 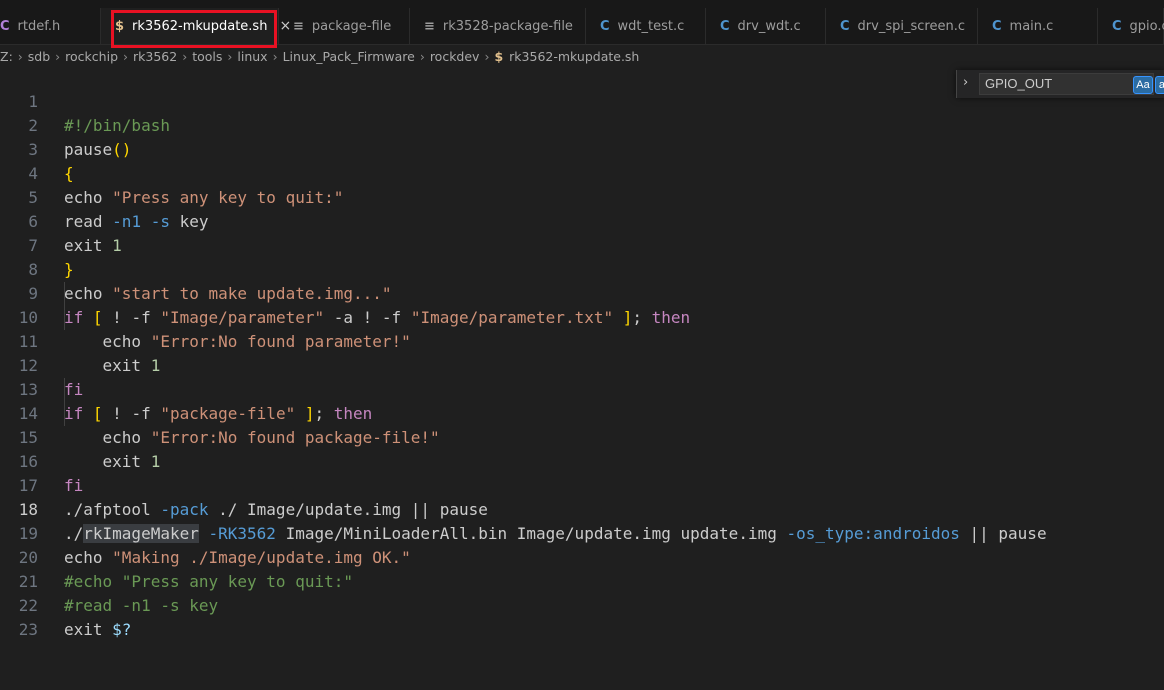 What do you see at coordinates (582, 316) in the screenshot?
I see `code-line: 10 echo "Error:No found parameter!"` at bounding box center [582, 316].